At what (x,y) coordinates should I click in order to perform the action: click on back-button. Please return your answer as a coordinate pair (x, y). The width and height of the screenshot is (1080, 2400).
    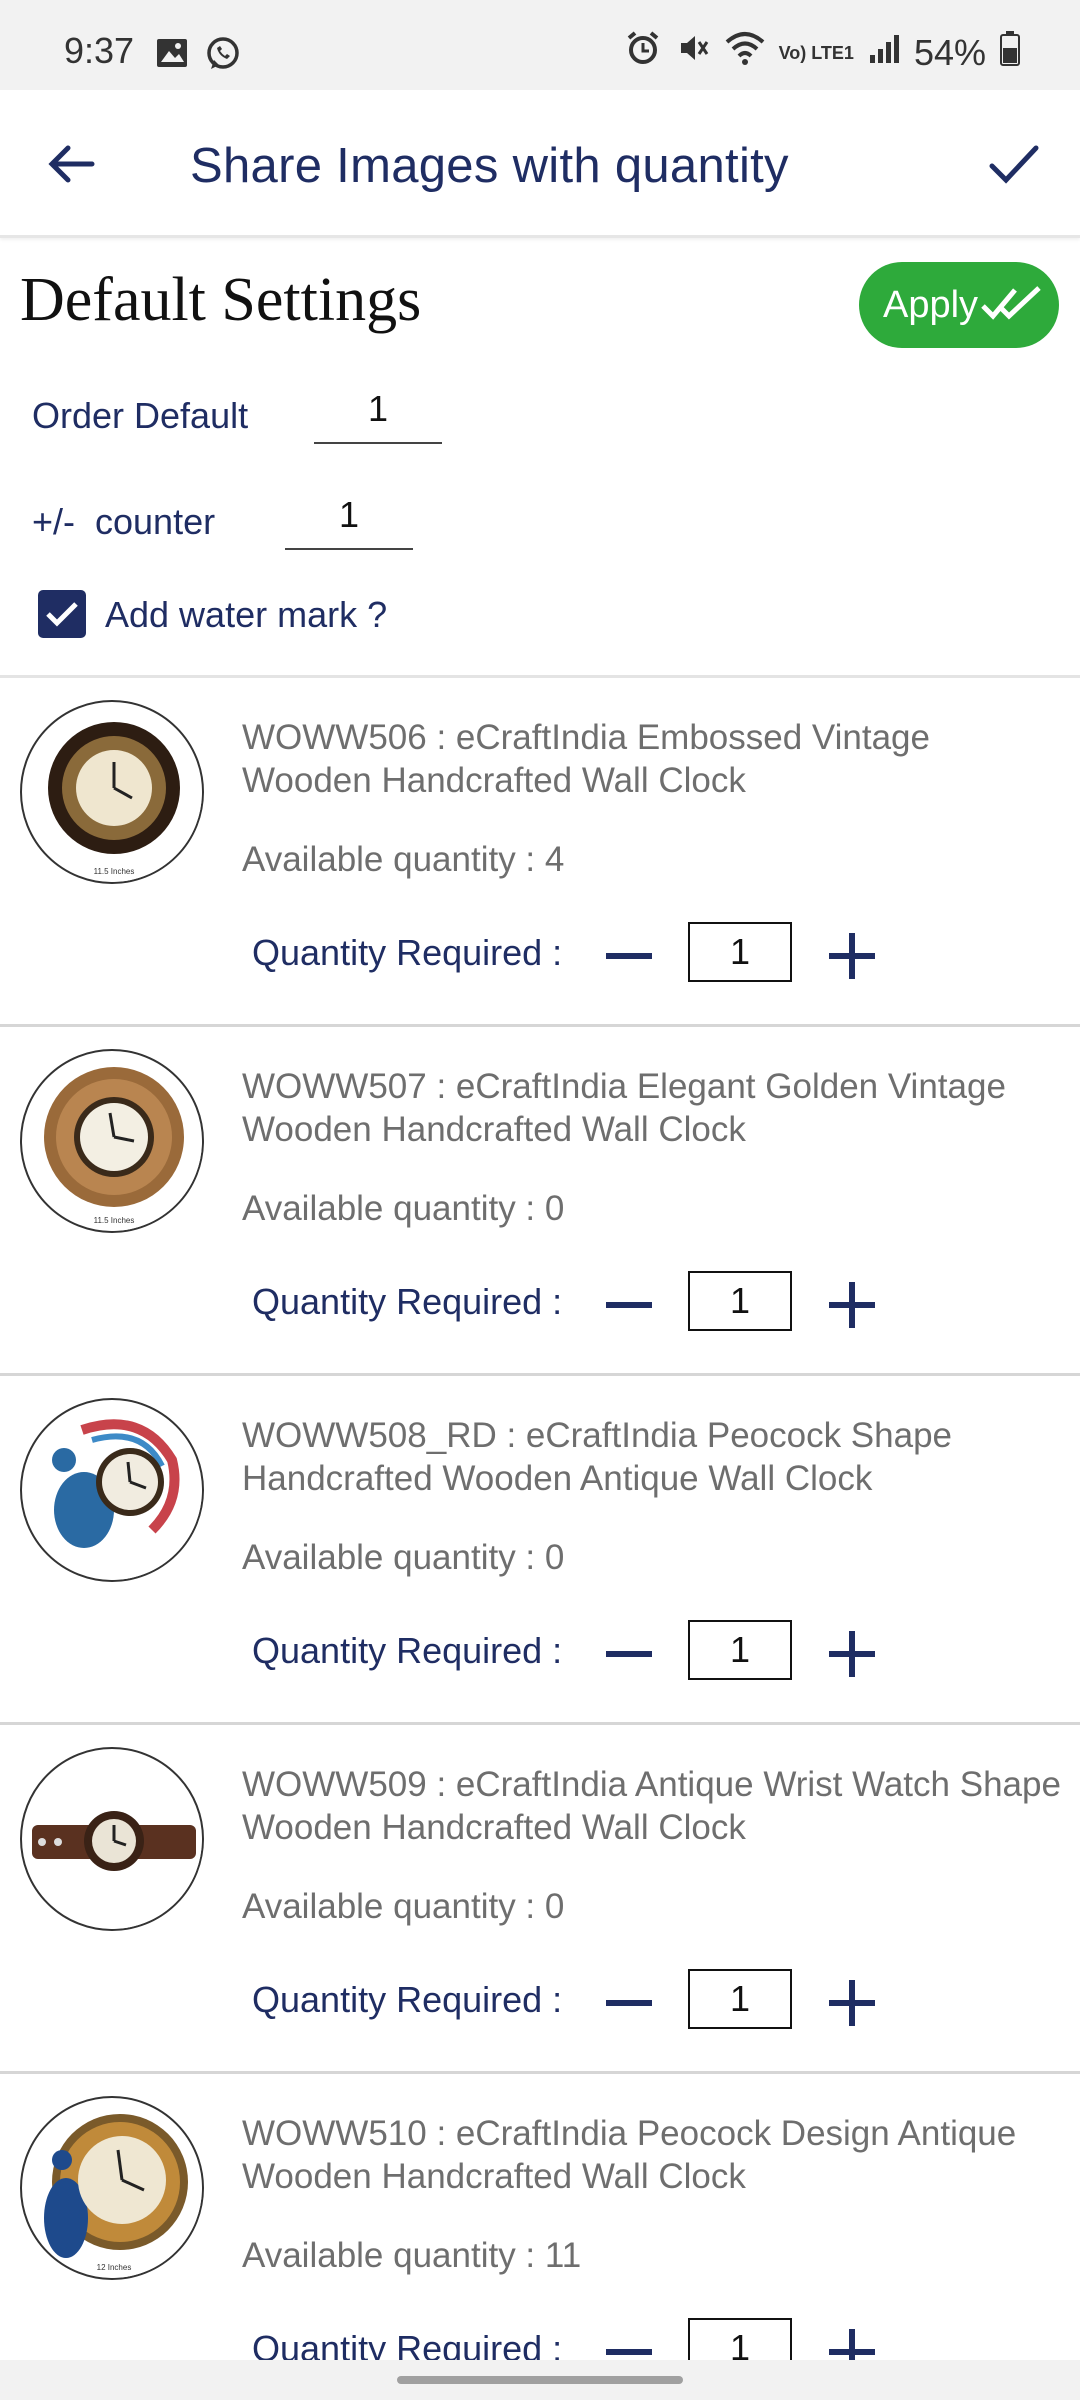
    Looking at the image, I should click on (72, 164).